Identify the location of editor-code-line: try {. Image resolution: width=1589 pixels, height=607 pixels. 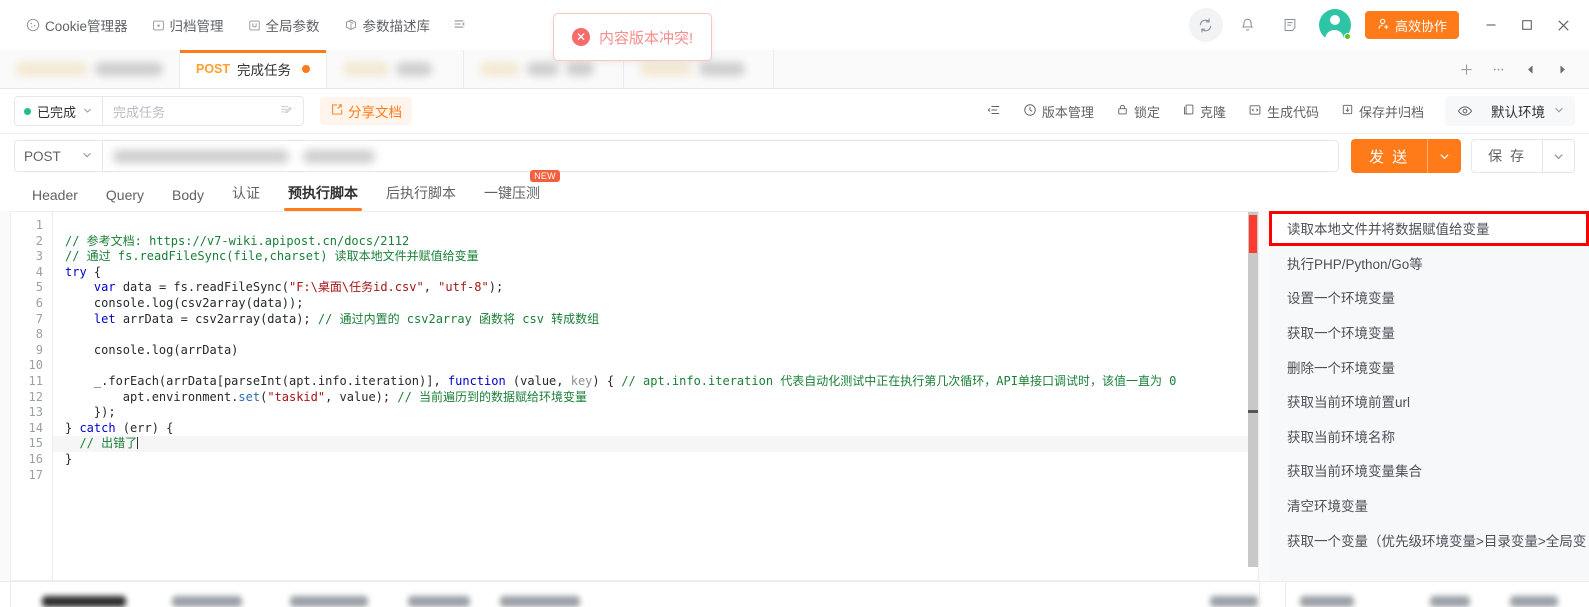
(661, 273).